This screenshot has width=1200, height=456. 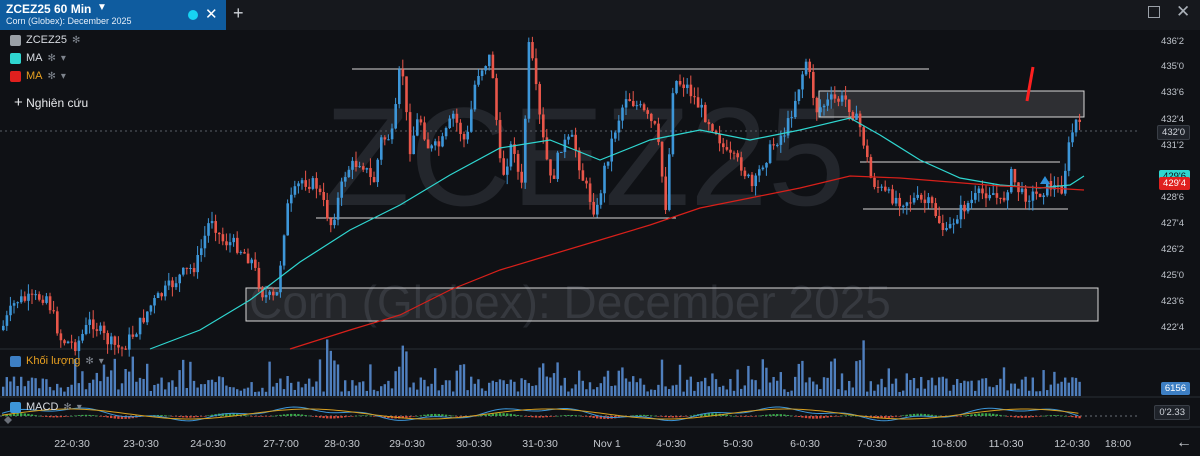 What do you see at coordinates (540, 444) in the screenshot?
I see `date-tick-label: 31-0:30` at bounding box center [540, 444].